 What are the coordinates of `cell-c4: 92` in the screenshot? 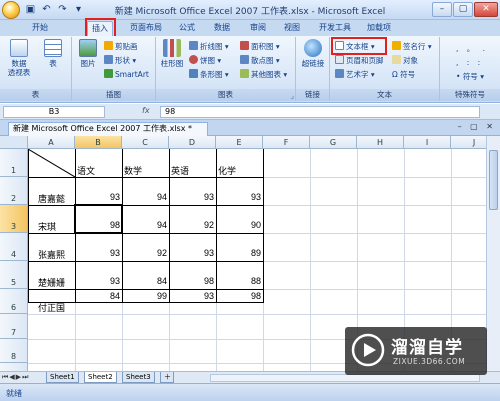 It's located at (145, 253).